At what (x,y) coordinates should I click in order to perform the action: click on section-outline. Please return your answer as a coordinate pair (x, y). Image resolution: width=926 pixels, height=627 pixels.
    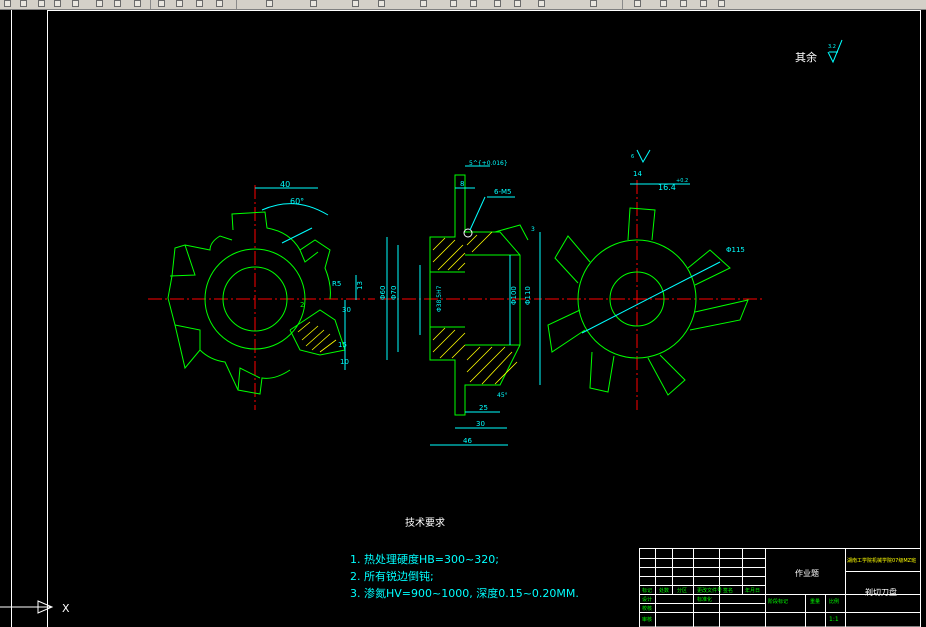
    Looking at the image, I should click on (475, 295).